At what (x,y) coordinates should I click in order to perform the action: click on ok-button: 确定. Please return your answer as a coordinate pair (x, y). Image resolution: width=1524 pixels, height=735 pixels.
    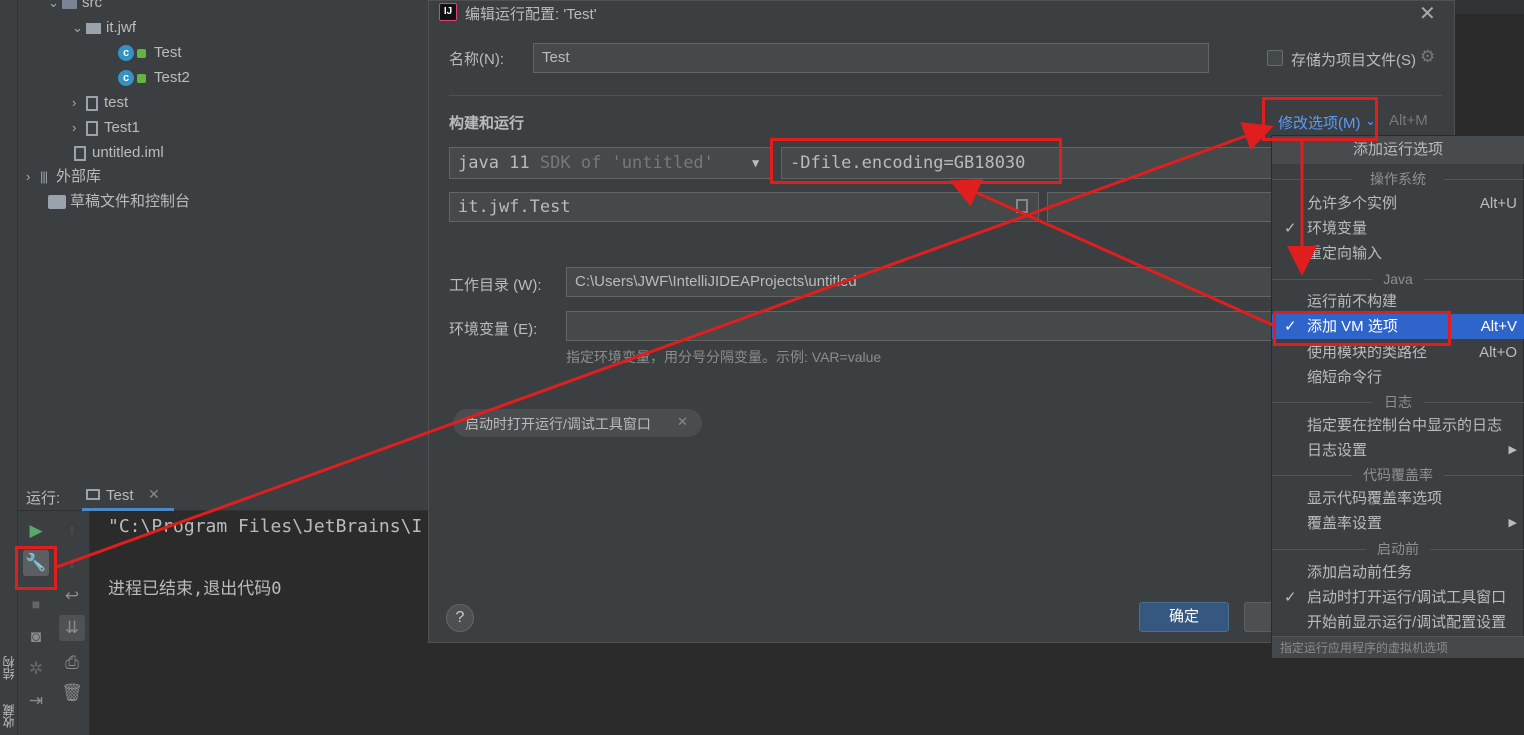
    Looking at the image, I should click on (1184, 617).